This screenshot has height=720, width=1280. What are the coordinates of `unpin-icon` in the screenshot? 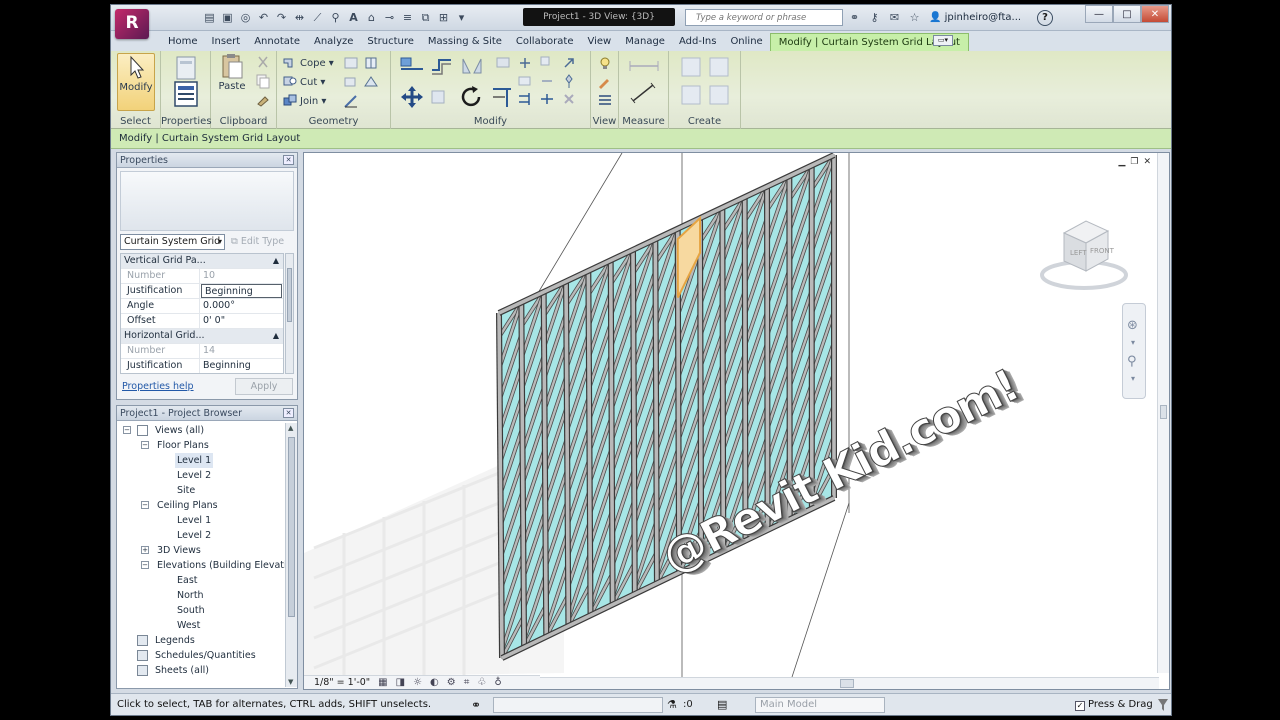 It's located at (569, 63).